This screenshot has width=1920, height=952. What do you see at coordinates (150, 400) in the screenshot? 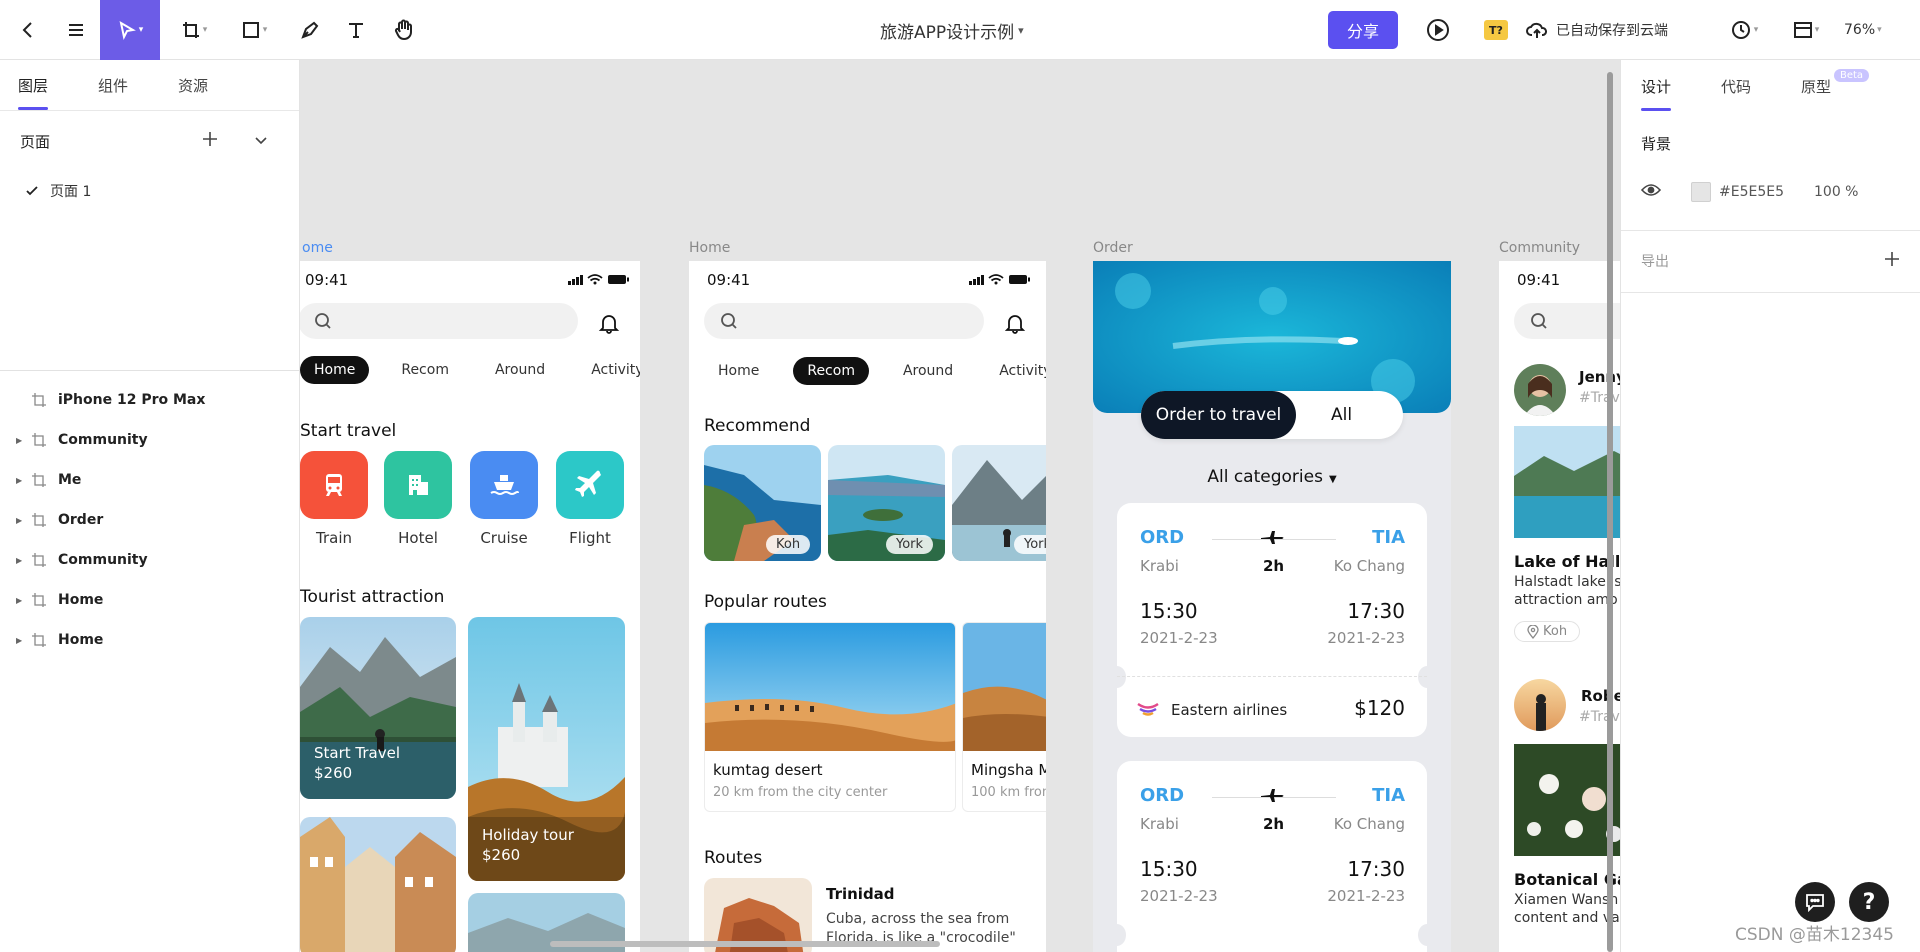
I see `layer-item: iPhone 12 Pro Max` at bounding box center [150, 400].